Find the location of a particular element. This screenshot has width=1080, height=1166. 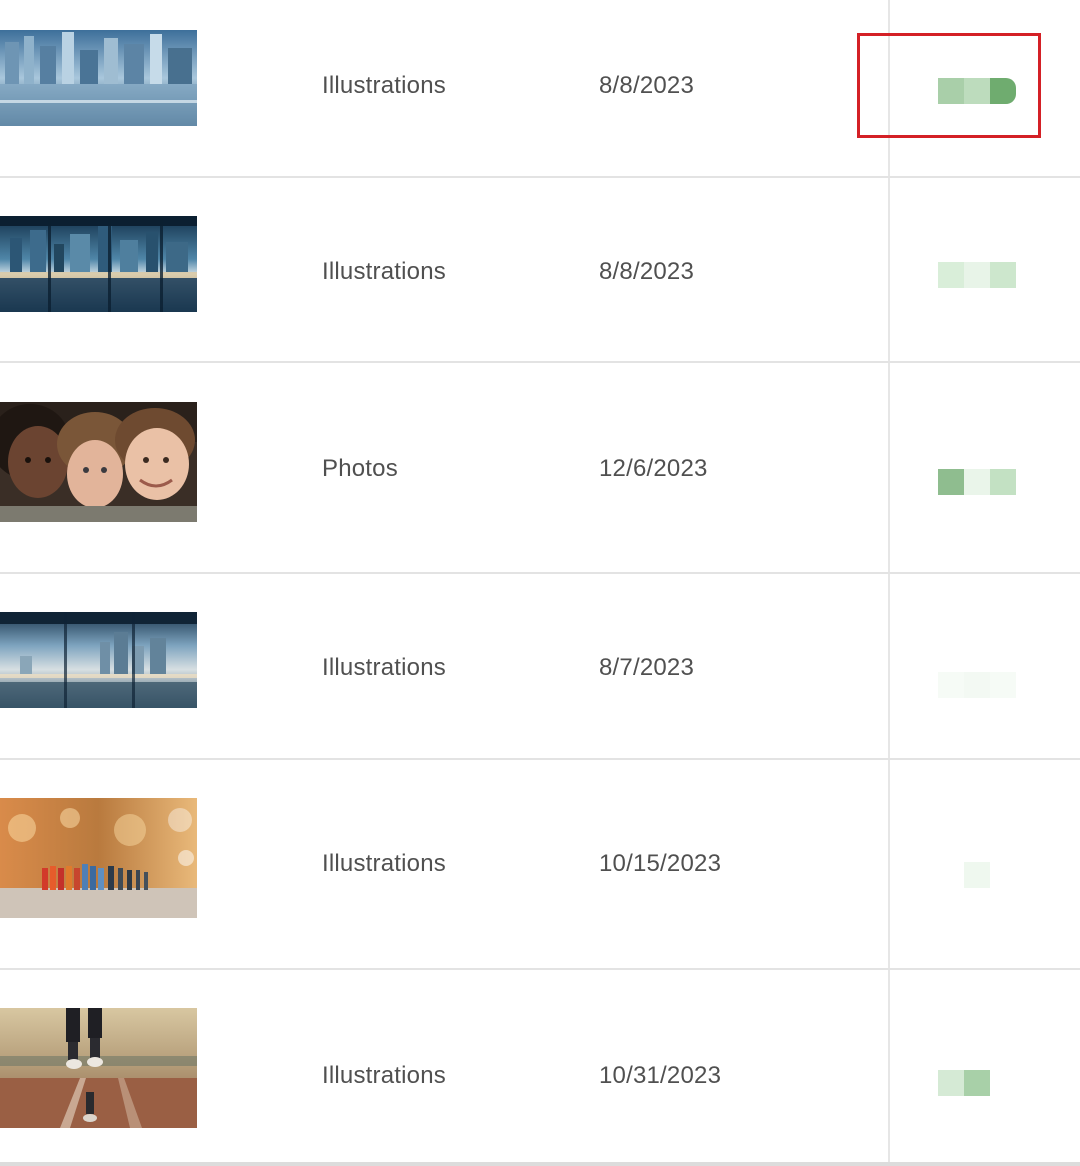

asset-date: 10/15/2023 is located at coordinates (660, 863).